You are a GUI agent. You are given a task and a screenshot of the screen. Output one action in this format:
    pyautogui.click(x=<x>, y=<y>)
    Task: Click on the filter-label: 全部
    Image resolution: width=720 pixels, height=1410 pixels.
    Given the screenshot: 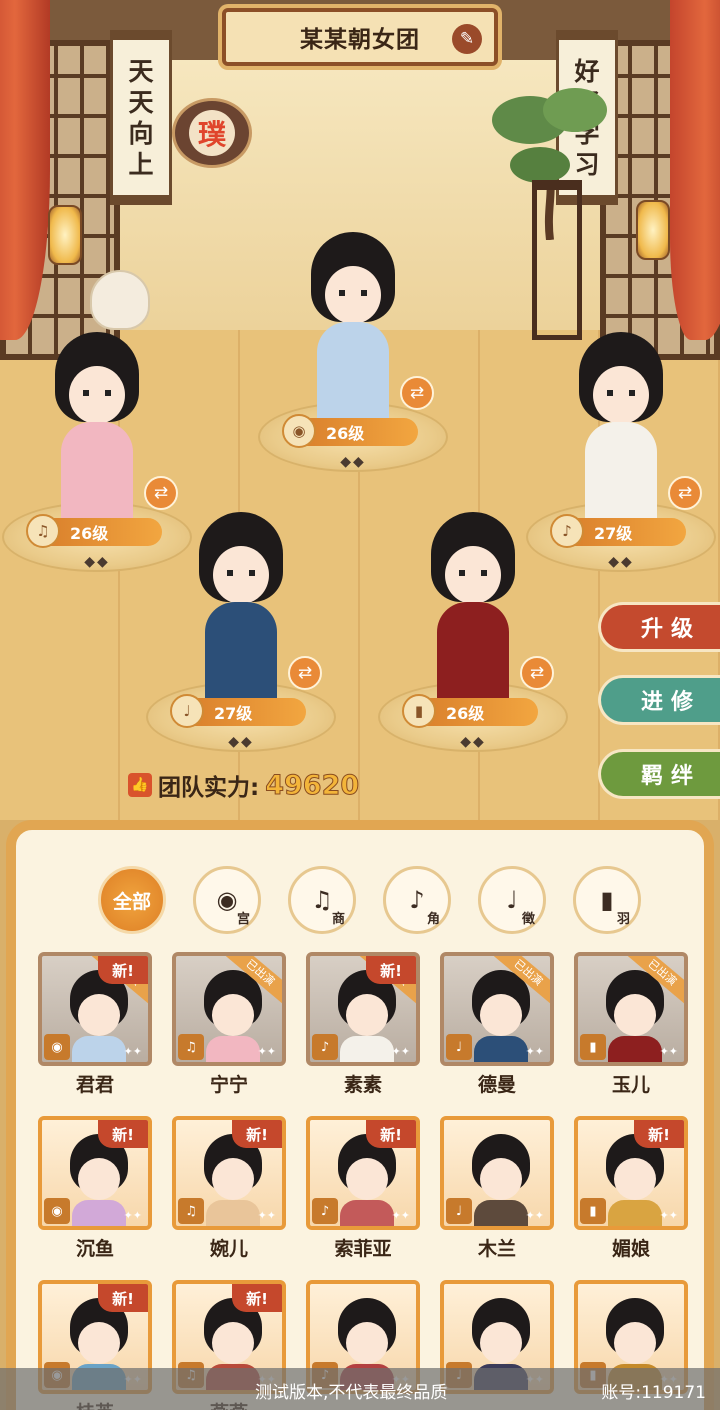 What is the action you would take?
    pyautogui.click(x=131, y=901)
    